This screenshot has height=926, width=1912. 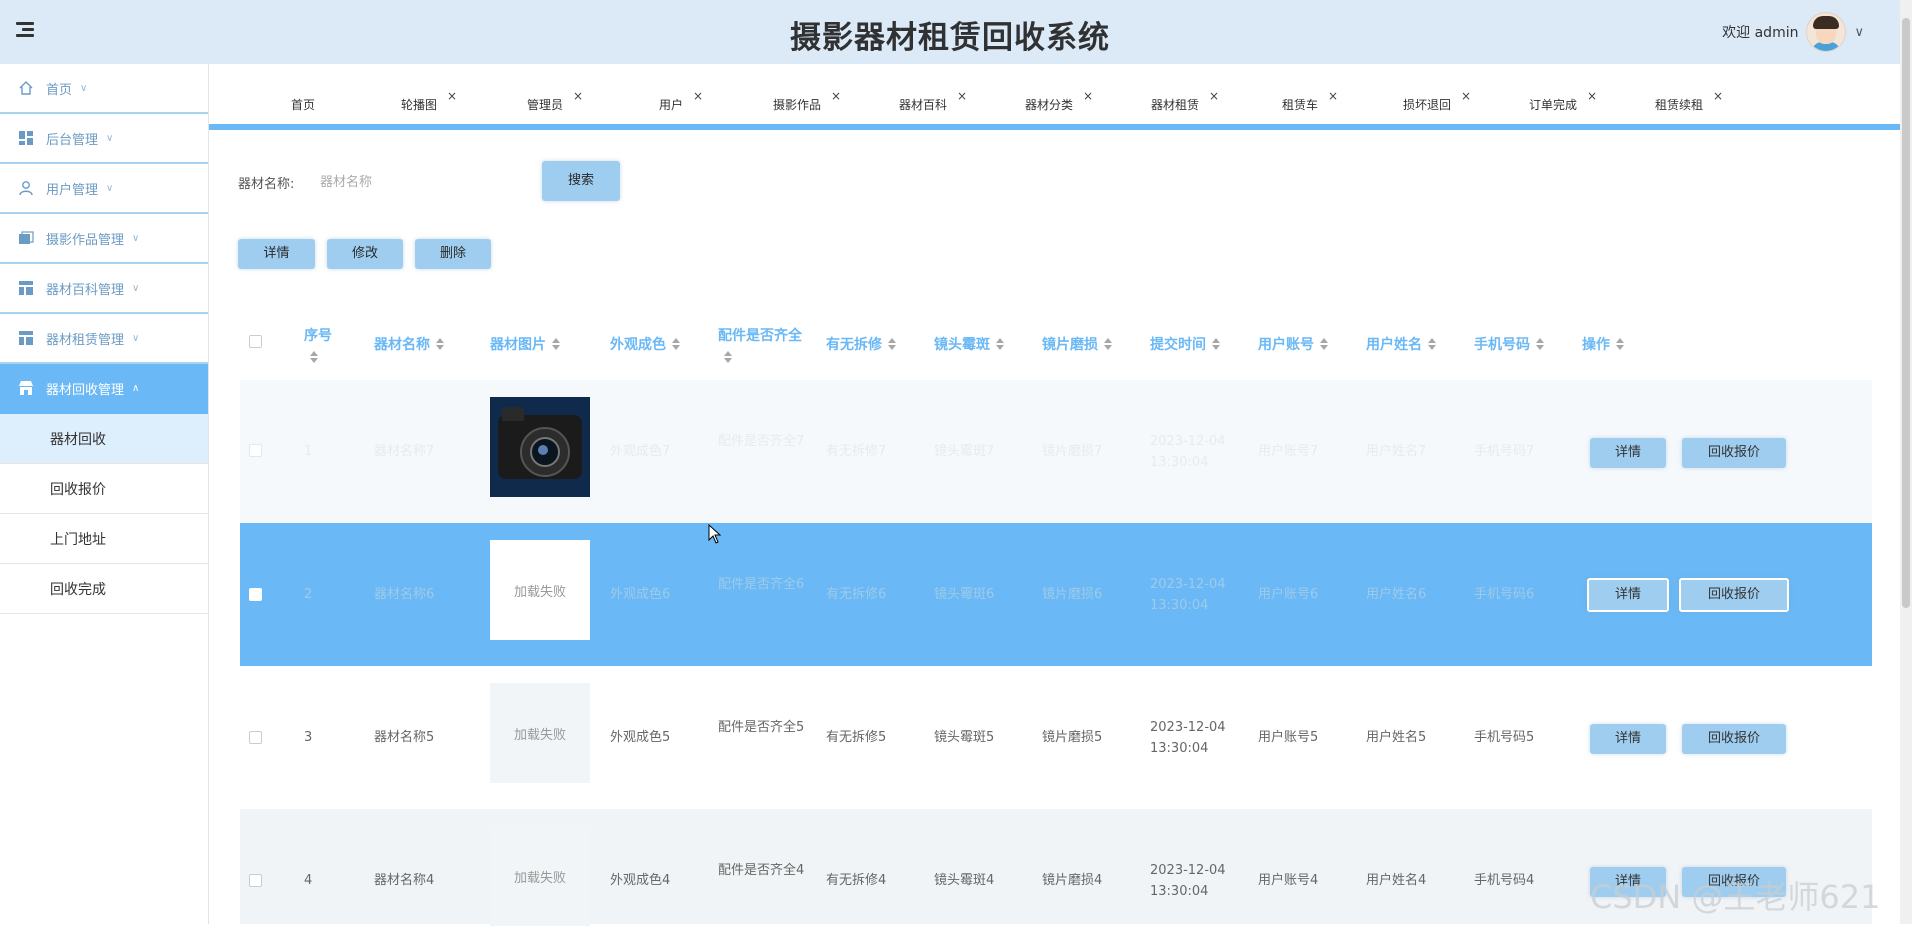 I want to click on sidebar-subitem-recycle: 器材回收, so click(x=104, y=439).